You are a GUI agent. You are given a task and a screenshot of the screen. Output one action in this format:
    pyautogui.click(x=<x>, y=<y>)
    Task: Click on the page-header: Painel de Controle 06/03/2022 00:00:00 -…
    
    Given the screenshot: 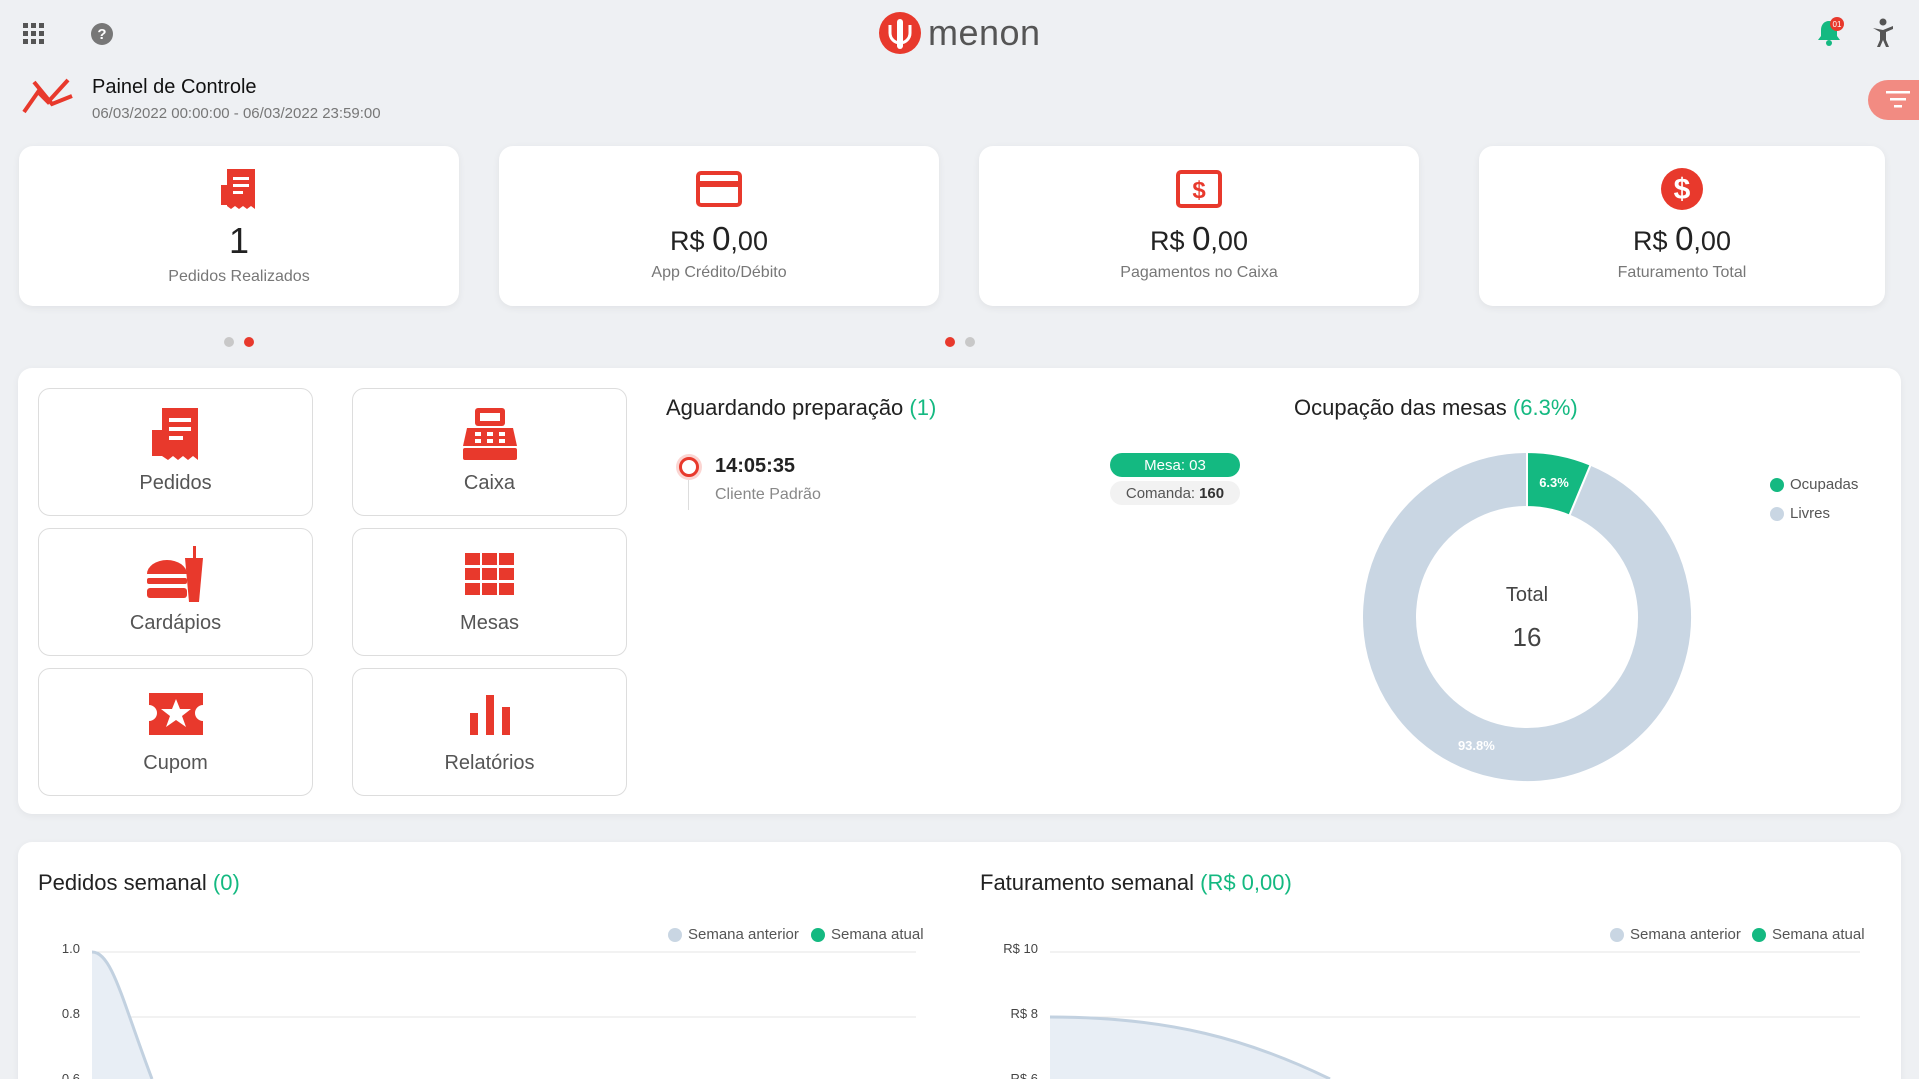 What is the action you would take?
    pyautogui.click(x=201, y=98)
    